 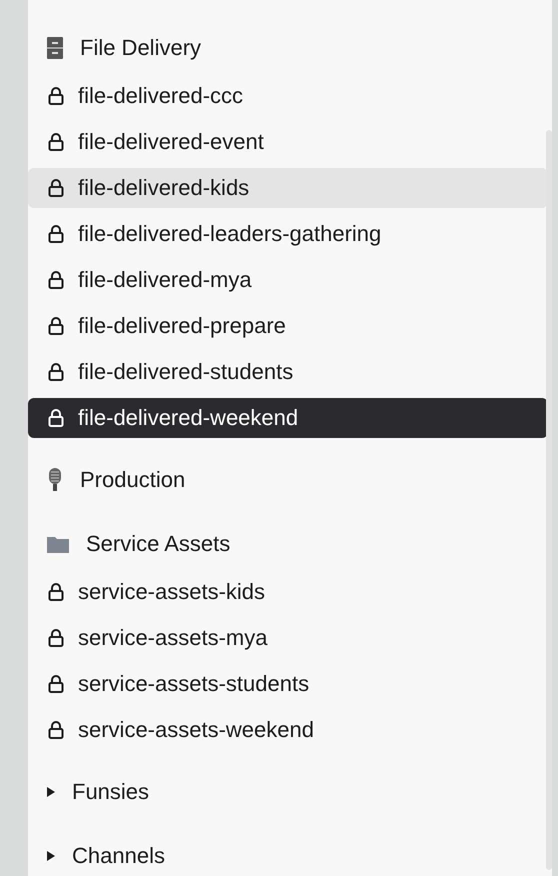 I want to click on channel-item: file-delivered-ccc, so click(x=288, y=96).